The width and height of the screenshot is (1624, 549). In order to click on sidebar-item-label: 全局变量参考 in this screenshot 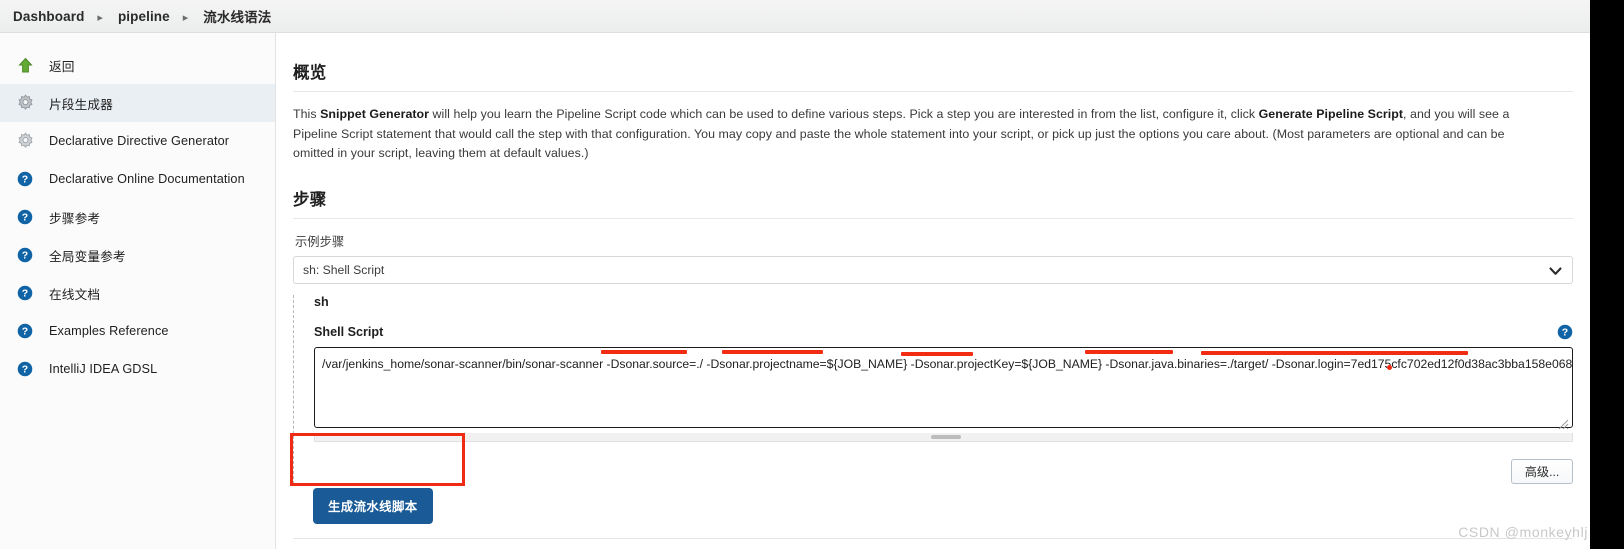, I will do `click(87, 256)`.